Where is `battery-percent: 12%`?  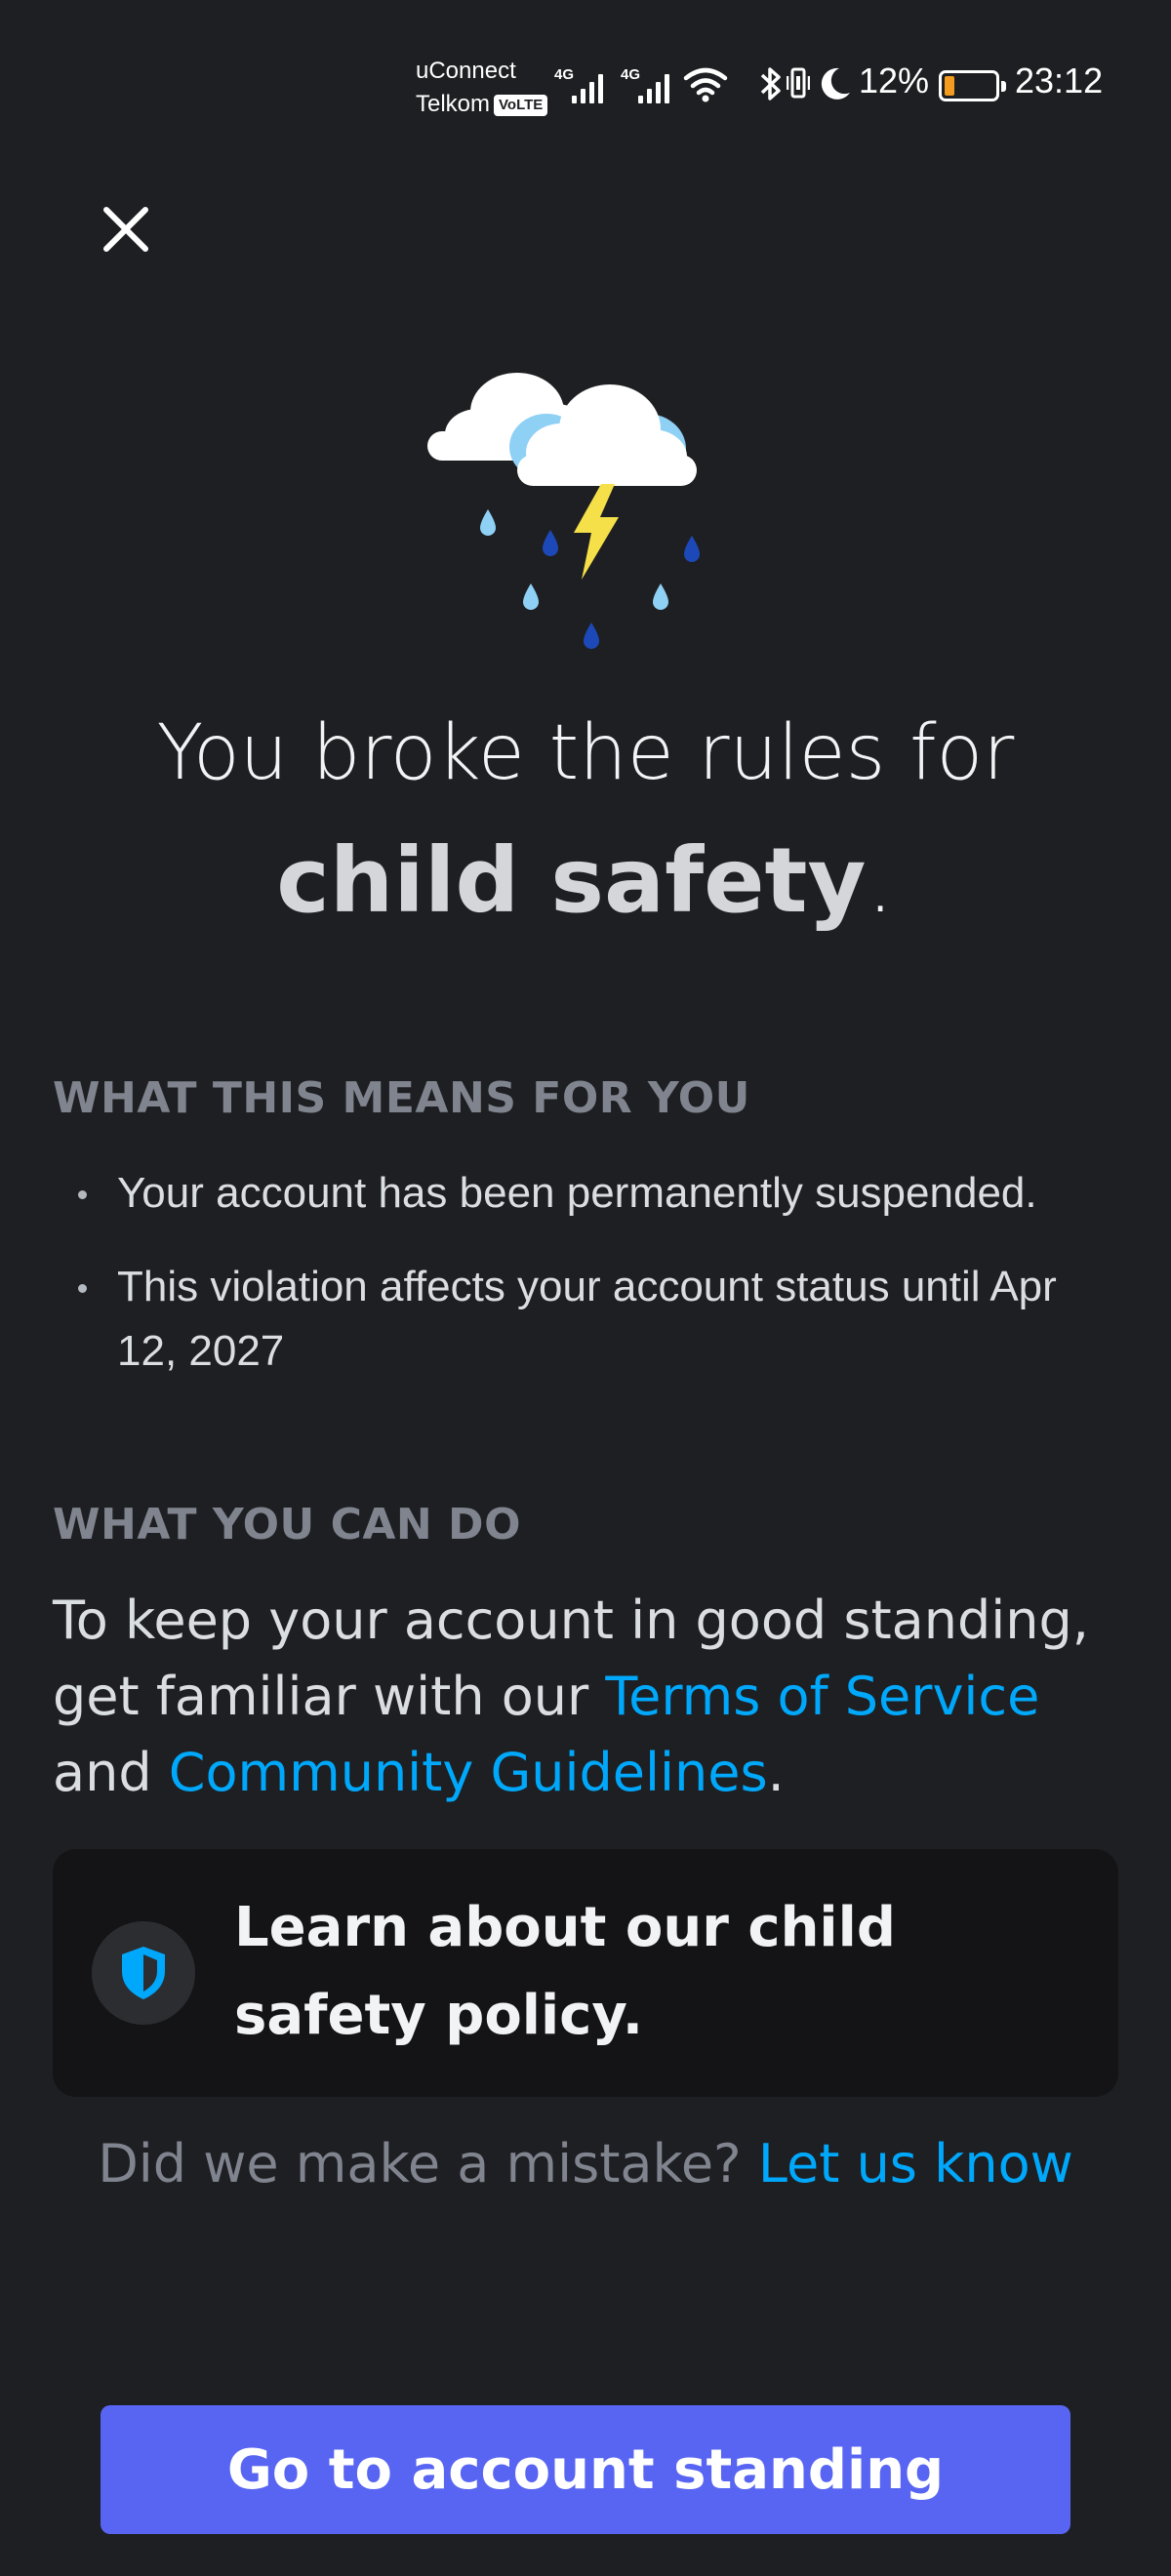
battery-percent: 12% is located at coordinates (894, 80).